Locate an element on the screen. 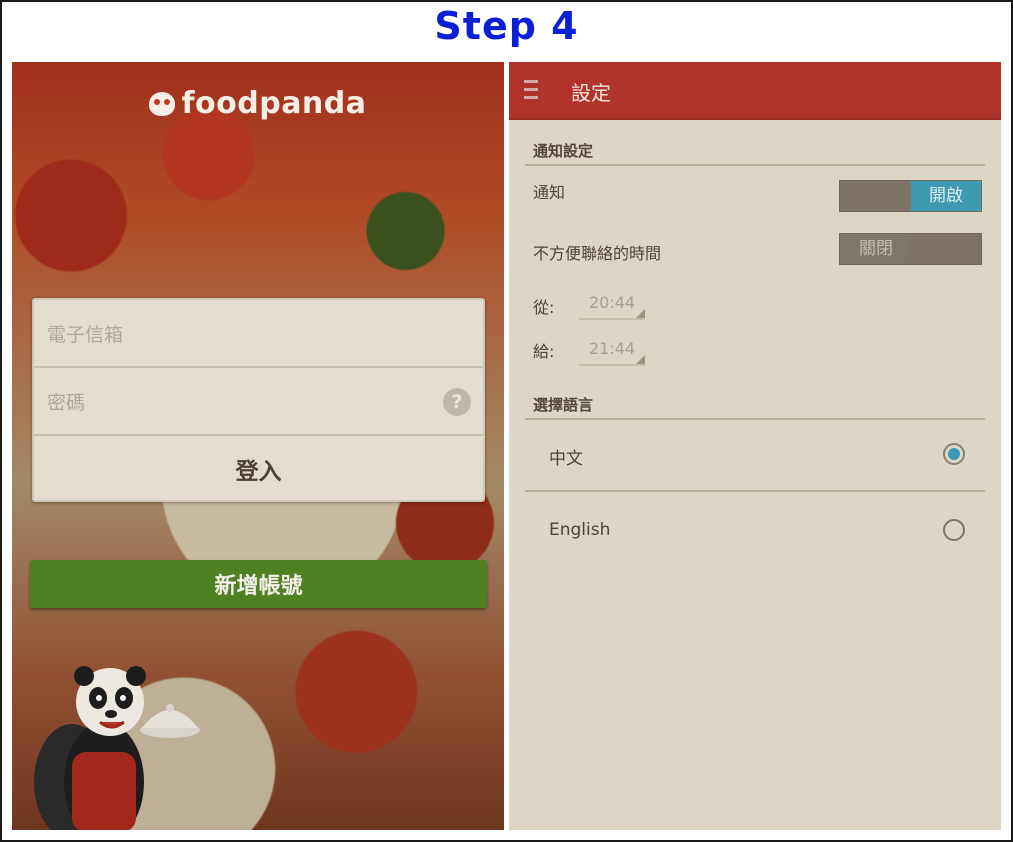 This screenshot has width=1013, height=842. notification-label: 通知 is located at coordinates (549, 192).